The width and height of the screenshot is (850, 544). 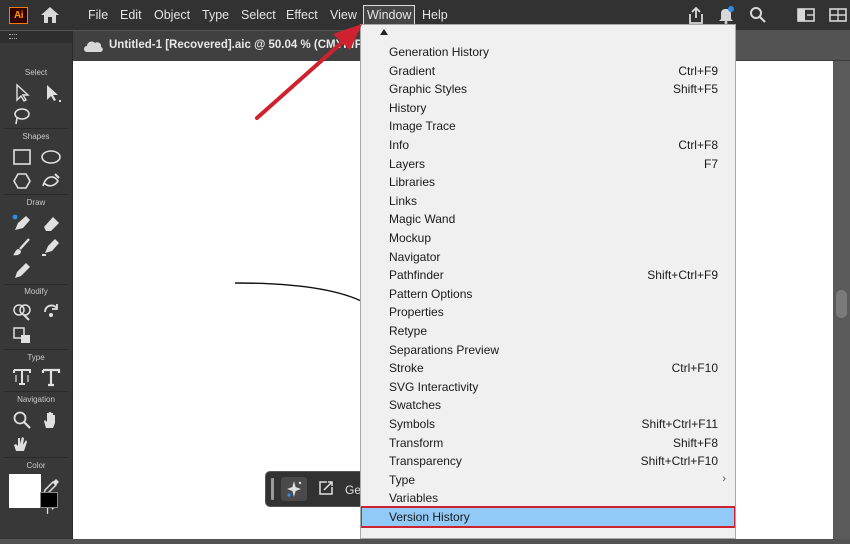 I want to click on menu-item-label: Variables, so click(x=414, y=498).